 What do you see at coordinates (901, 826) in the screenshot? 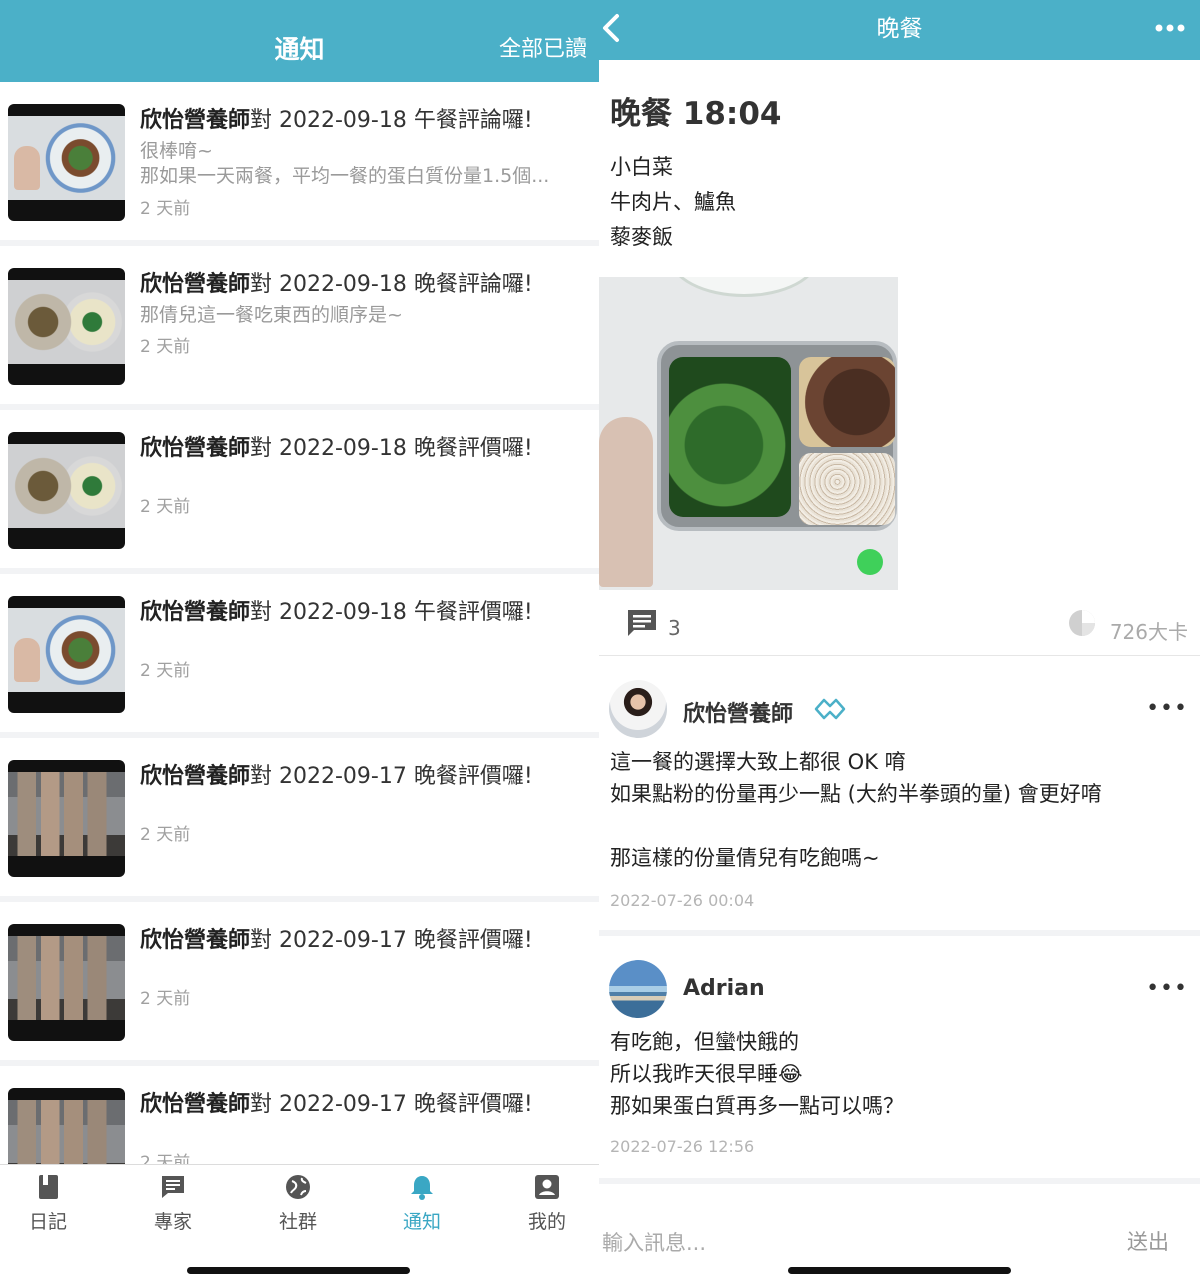
I see `comment-line` at bounding box center [901, 826].